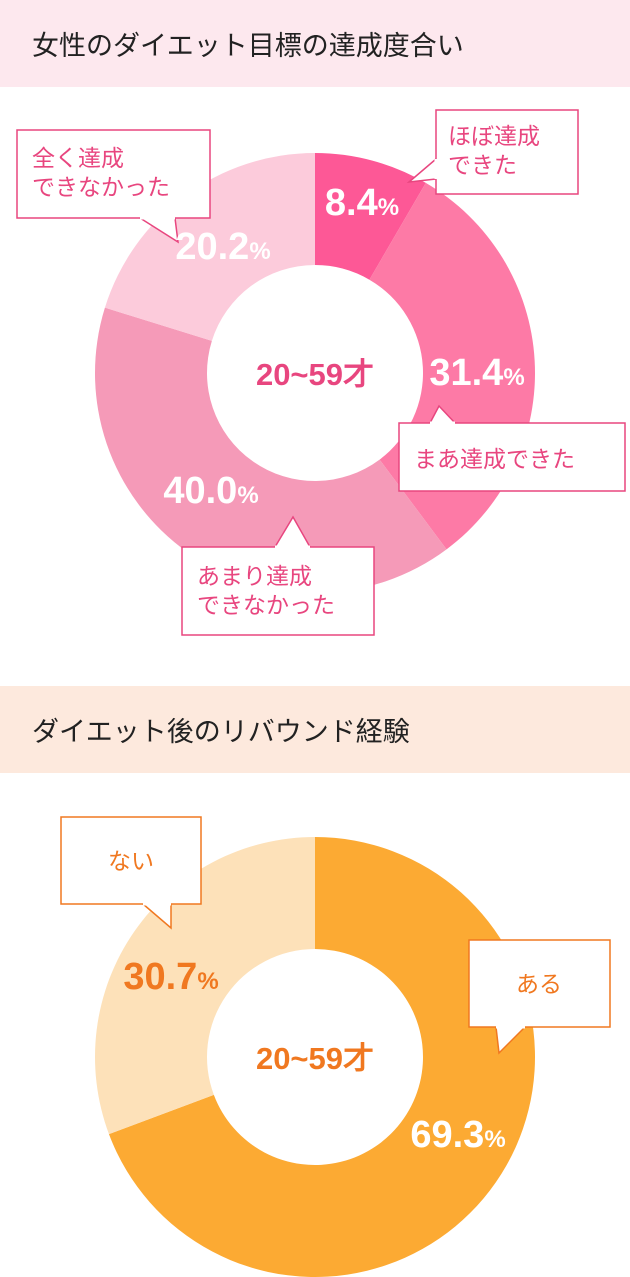 This screenshot has width=630, height=1277. What do you see at coordinates (78, 159) in the screenshot?
I see `callout-label: 全く達成` at bounding box center [78, 159].